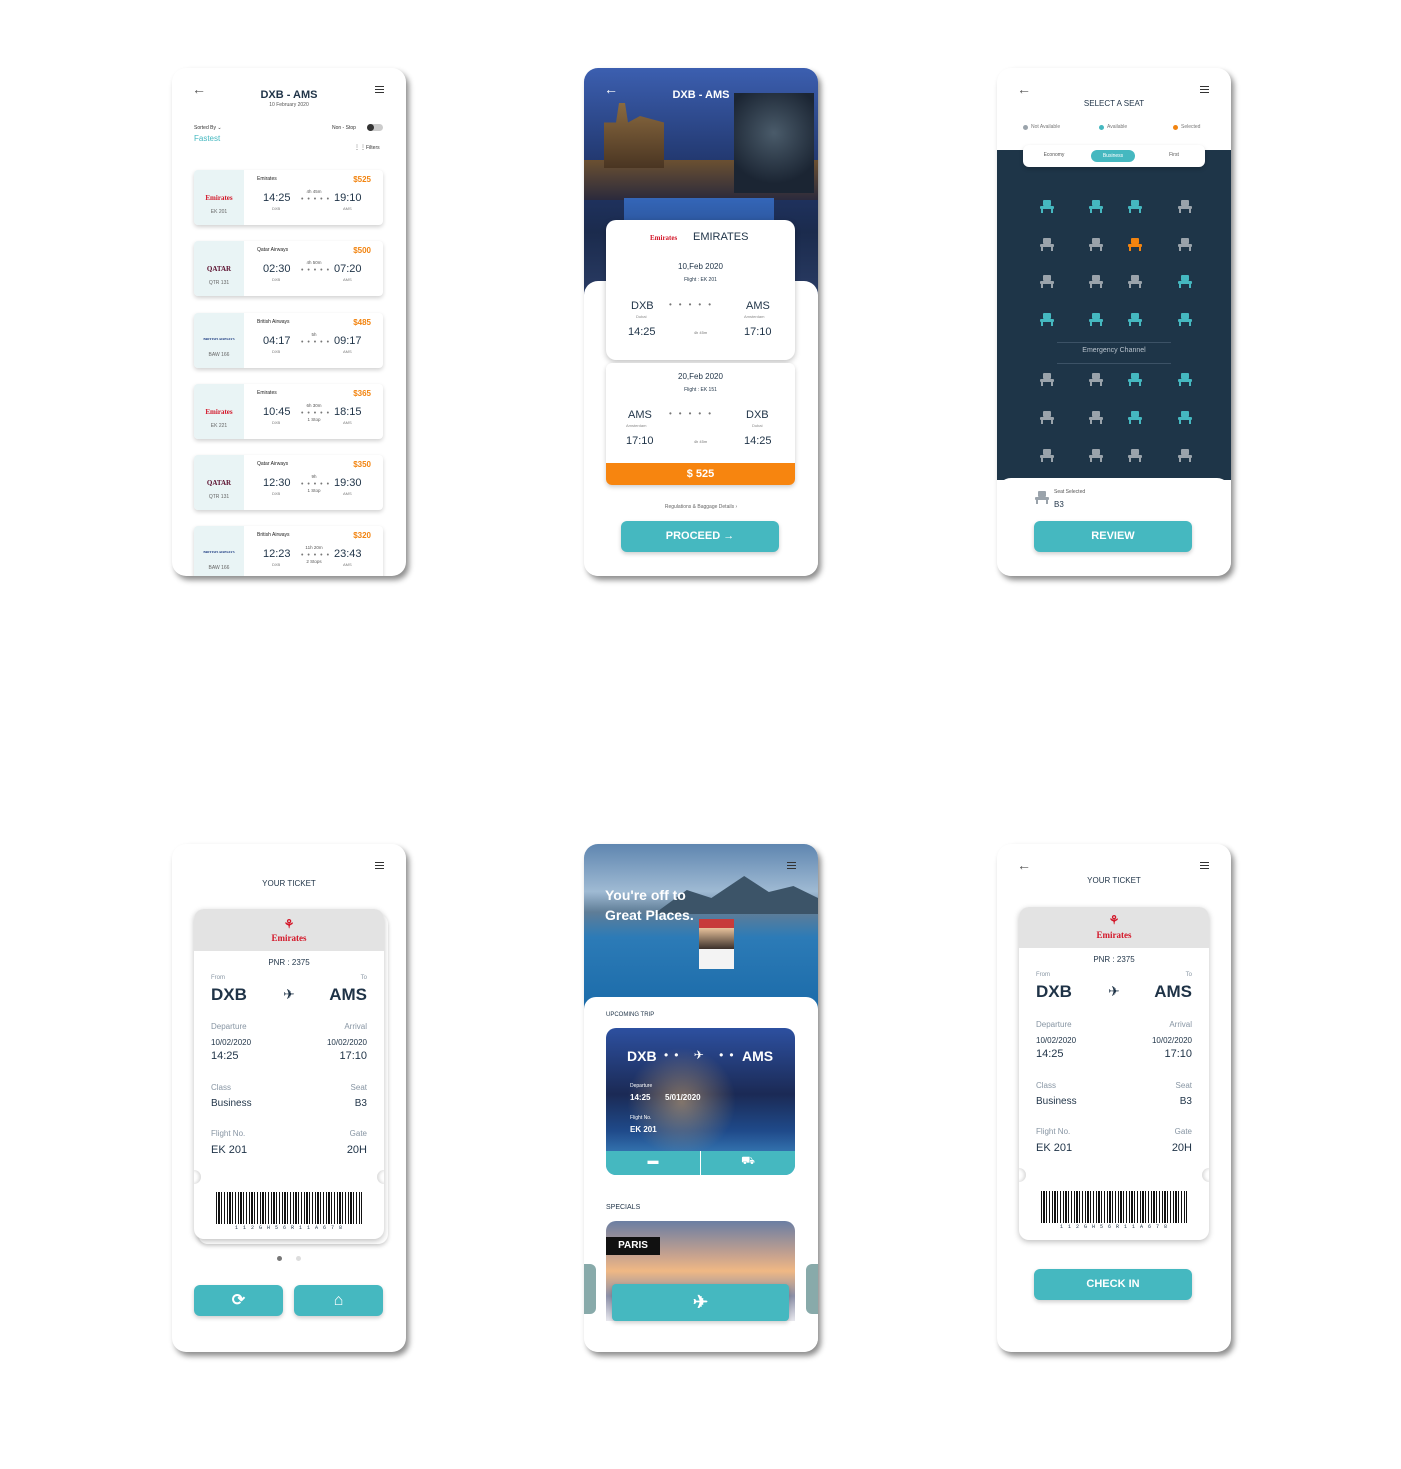 This screenshot has height=1469, width=1401. I want to click on arrival-time: 19:10, so click(348, 198).